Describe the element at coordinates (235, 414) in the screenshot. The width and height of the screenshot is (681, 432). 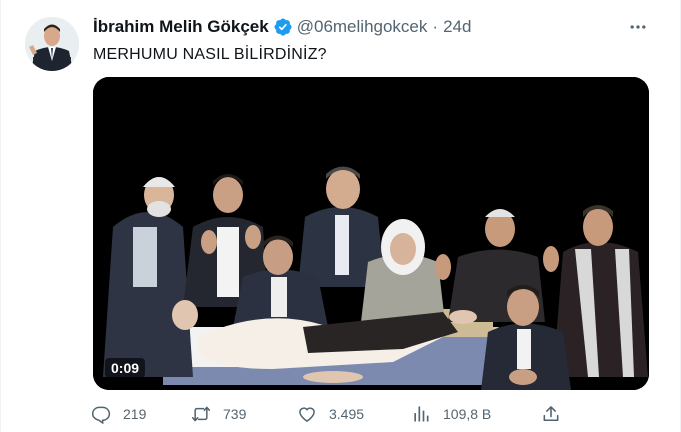
I see `retweet-count: 739` at that location.